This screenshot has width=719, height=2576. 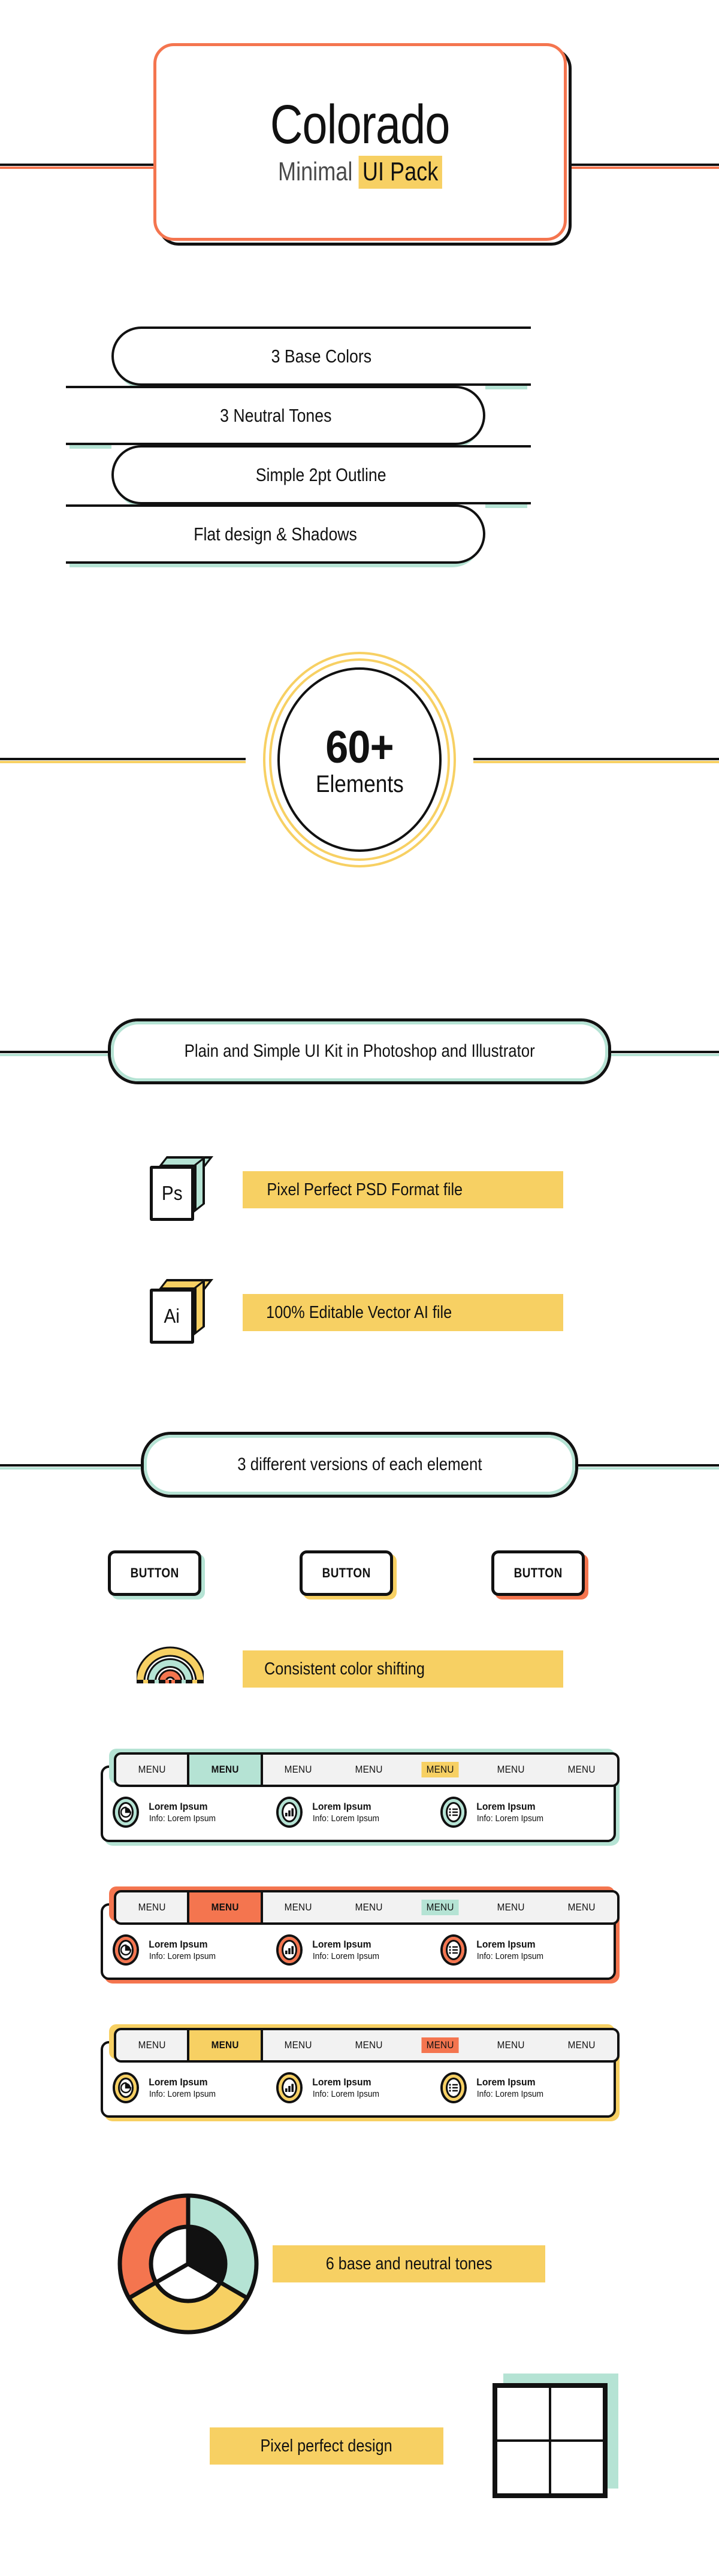 What do you see at coordinates (400, 172) in the screenshot?
I see `hero-subtitle-highlight: UI Pack` at bounding box center [400, 172].